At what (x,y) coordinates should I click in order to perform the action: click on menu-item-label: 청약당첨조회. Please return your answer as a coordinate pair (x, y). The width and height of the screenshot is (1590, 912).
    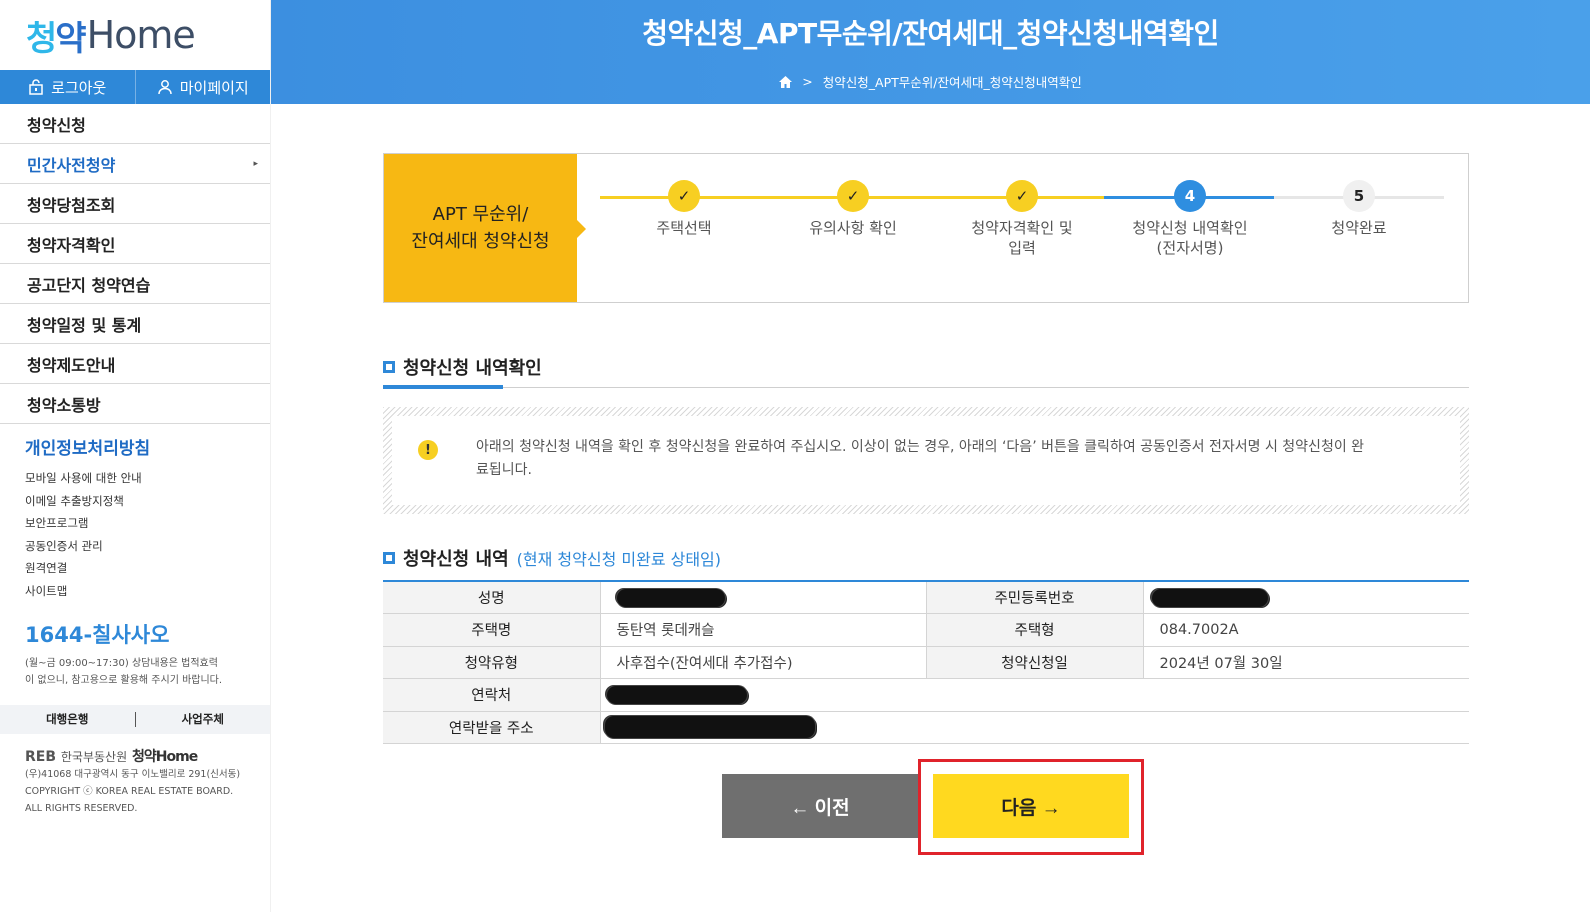
    Looking at the image, I should click on (71, 205).